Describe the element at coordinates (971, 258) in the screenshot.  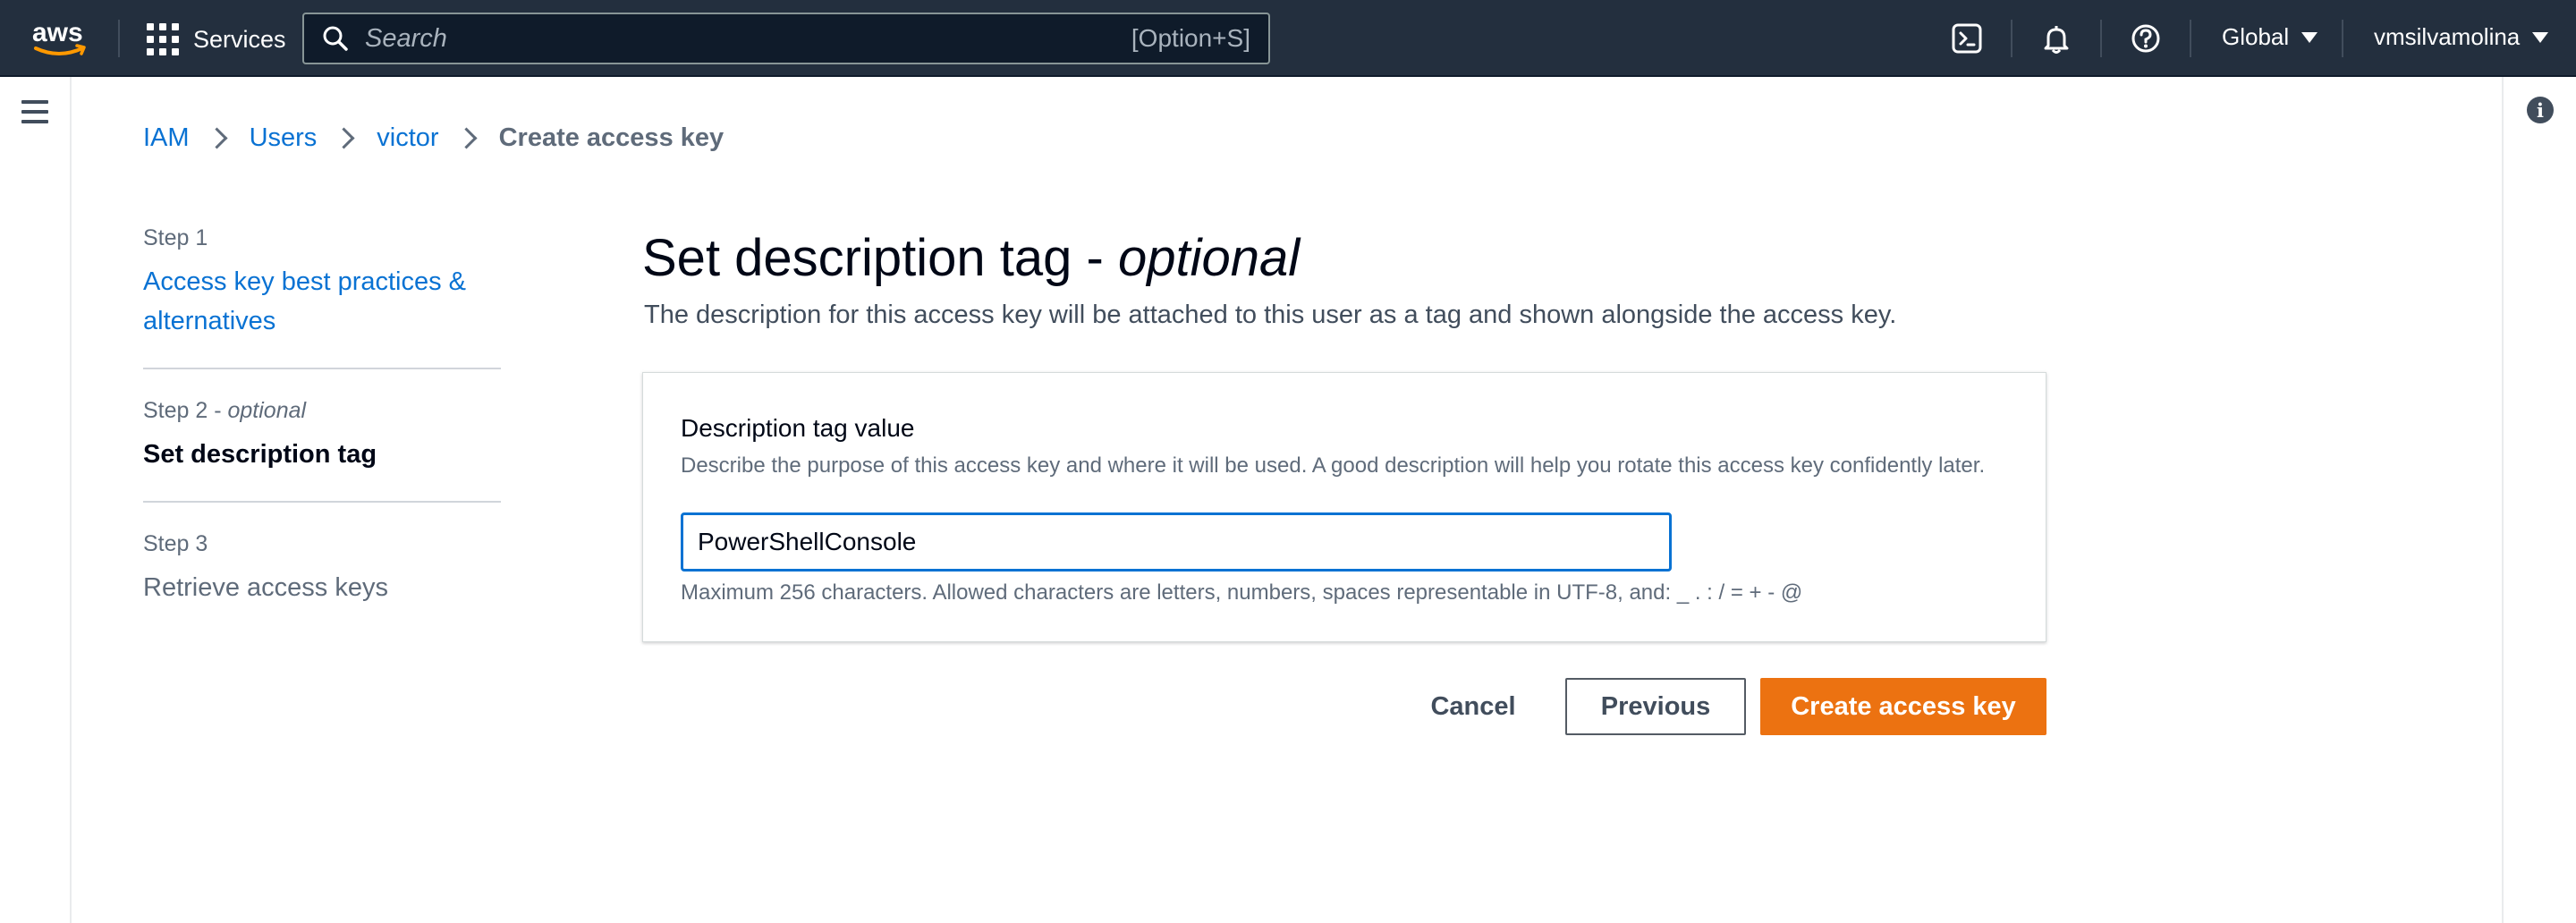
I see `page-title: Set description tag - optional` at that location.